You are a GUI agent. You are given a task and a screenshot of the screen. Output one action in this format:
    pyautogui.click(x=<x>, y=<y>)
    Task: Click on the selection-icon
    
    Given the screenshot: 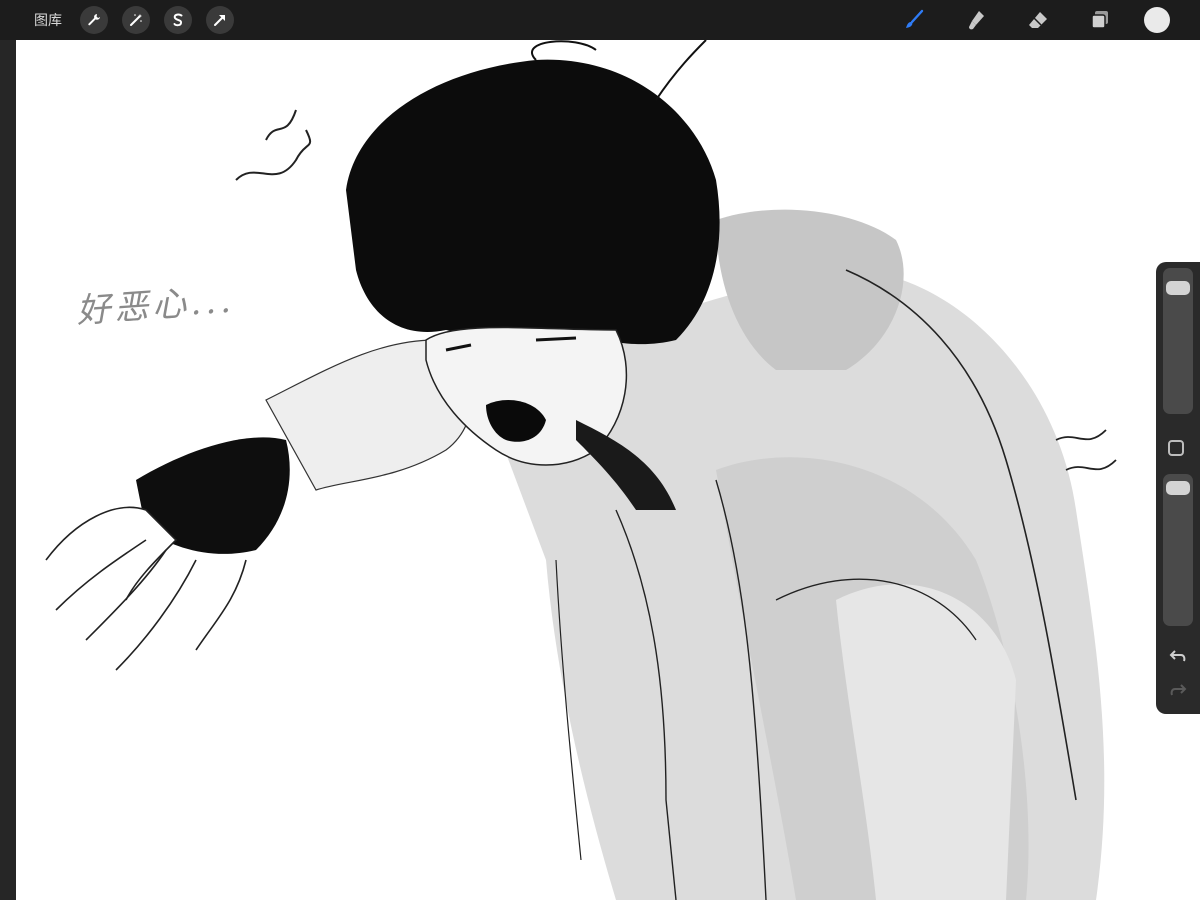 What is the action you would take?
    pyautogui.click(x=178, y=20)
    